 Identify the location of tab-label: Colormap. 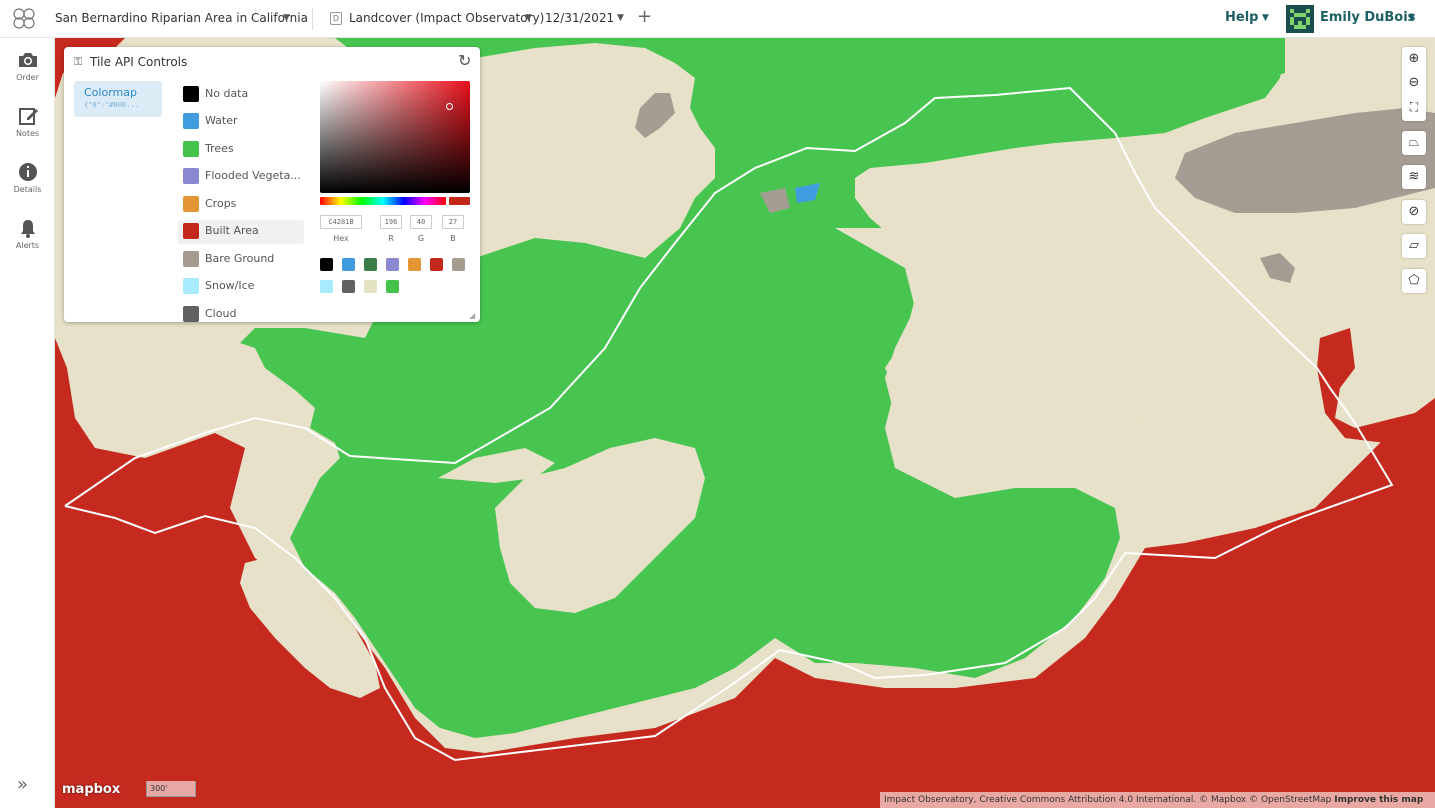
(110, 92).